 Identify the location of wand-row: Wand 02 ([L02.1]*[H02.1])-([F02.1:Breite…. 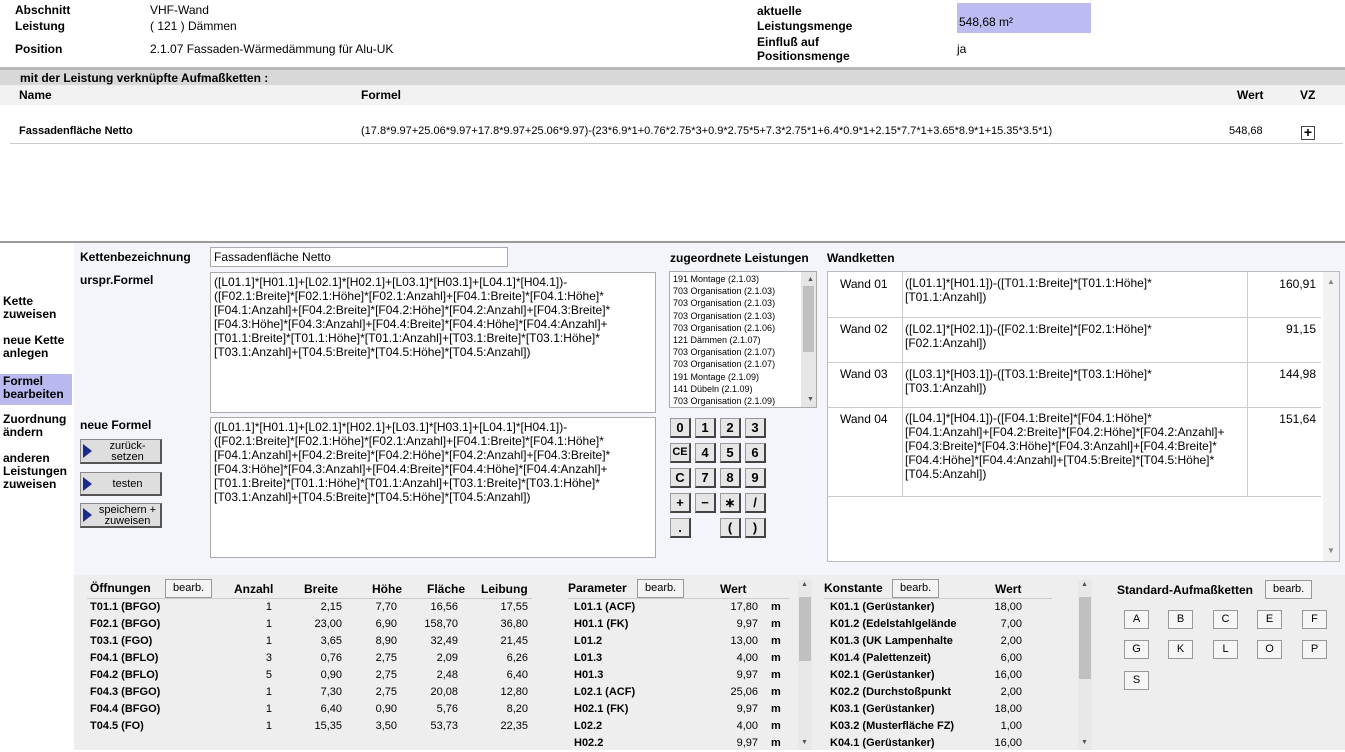
(1074, 340).